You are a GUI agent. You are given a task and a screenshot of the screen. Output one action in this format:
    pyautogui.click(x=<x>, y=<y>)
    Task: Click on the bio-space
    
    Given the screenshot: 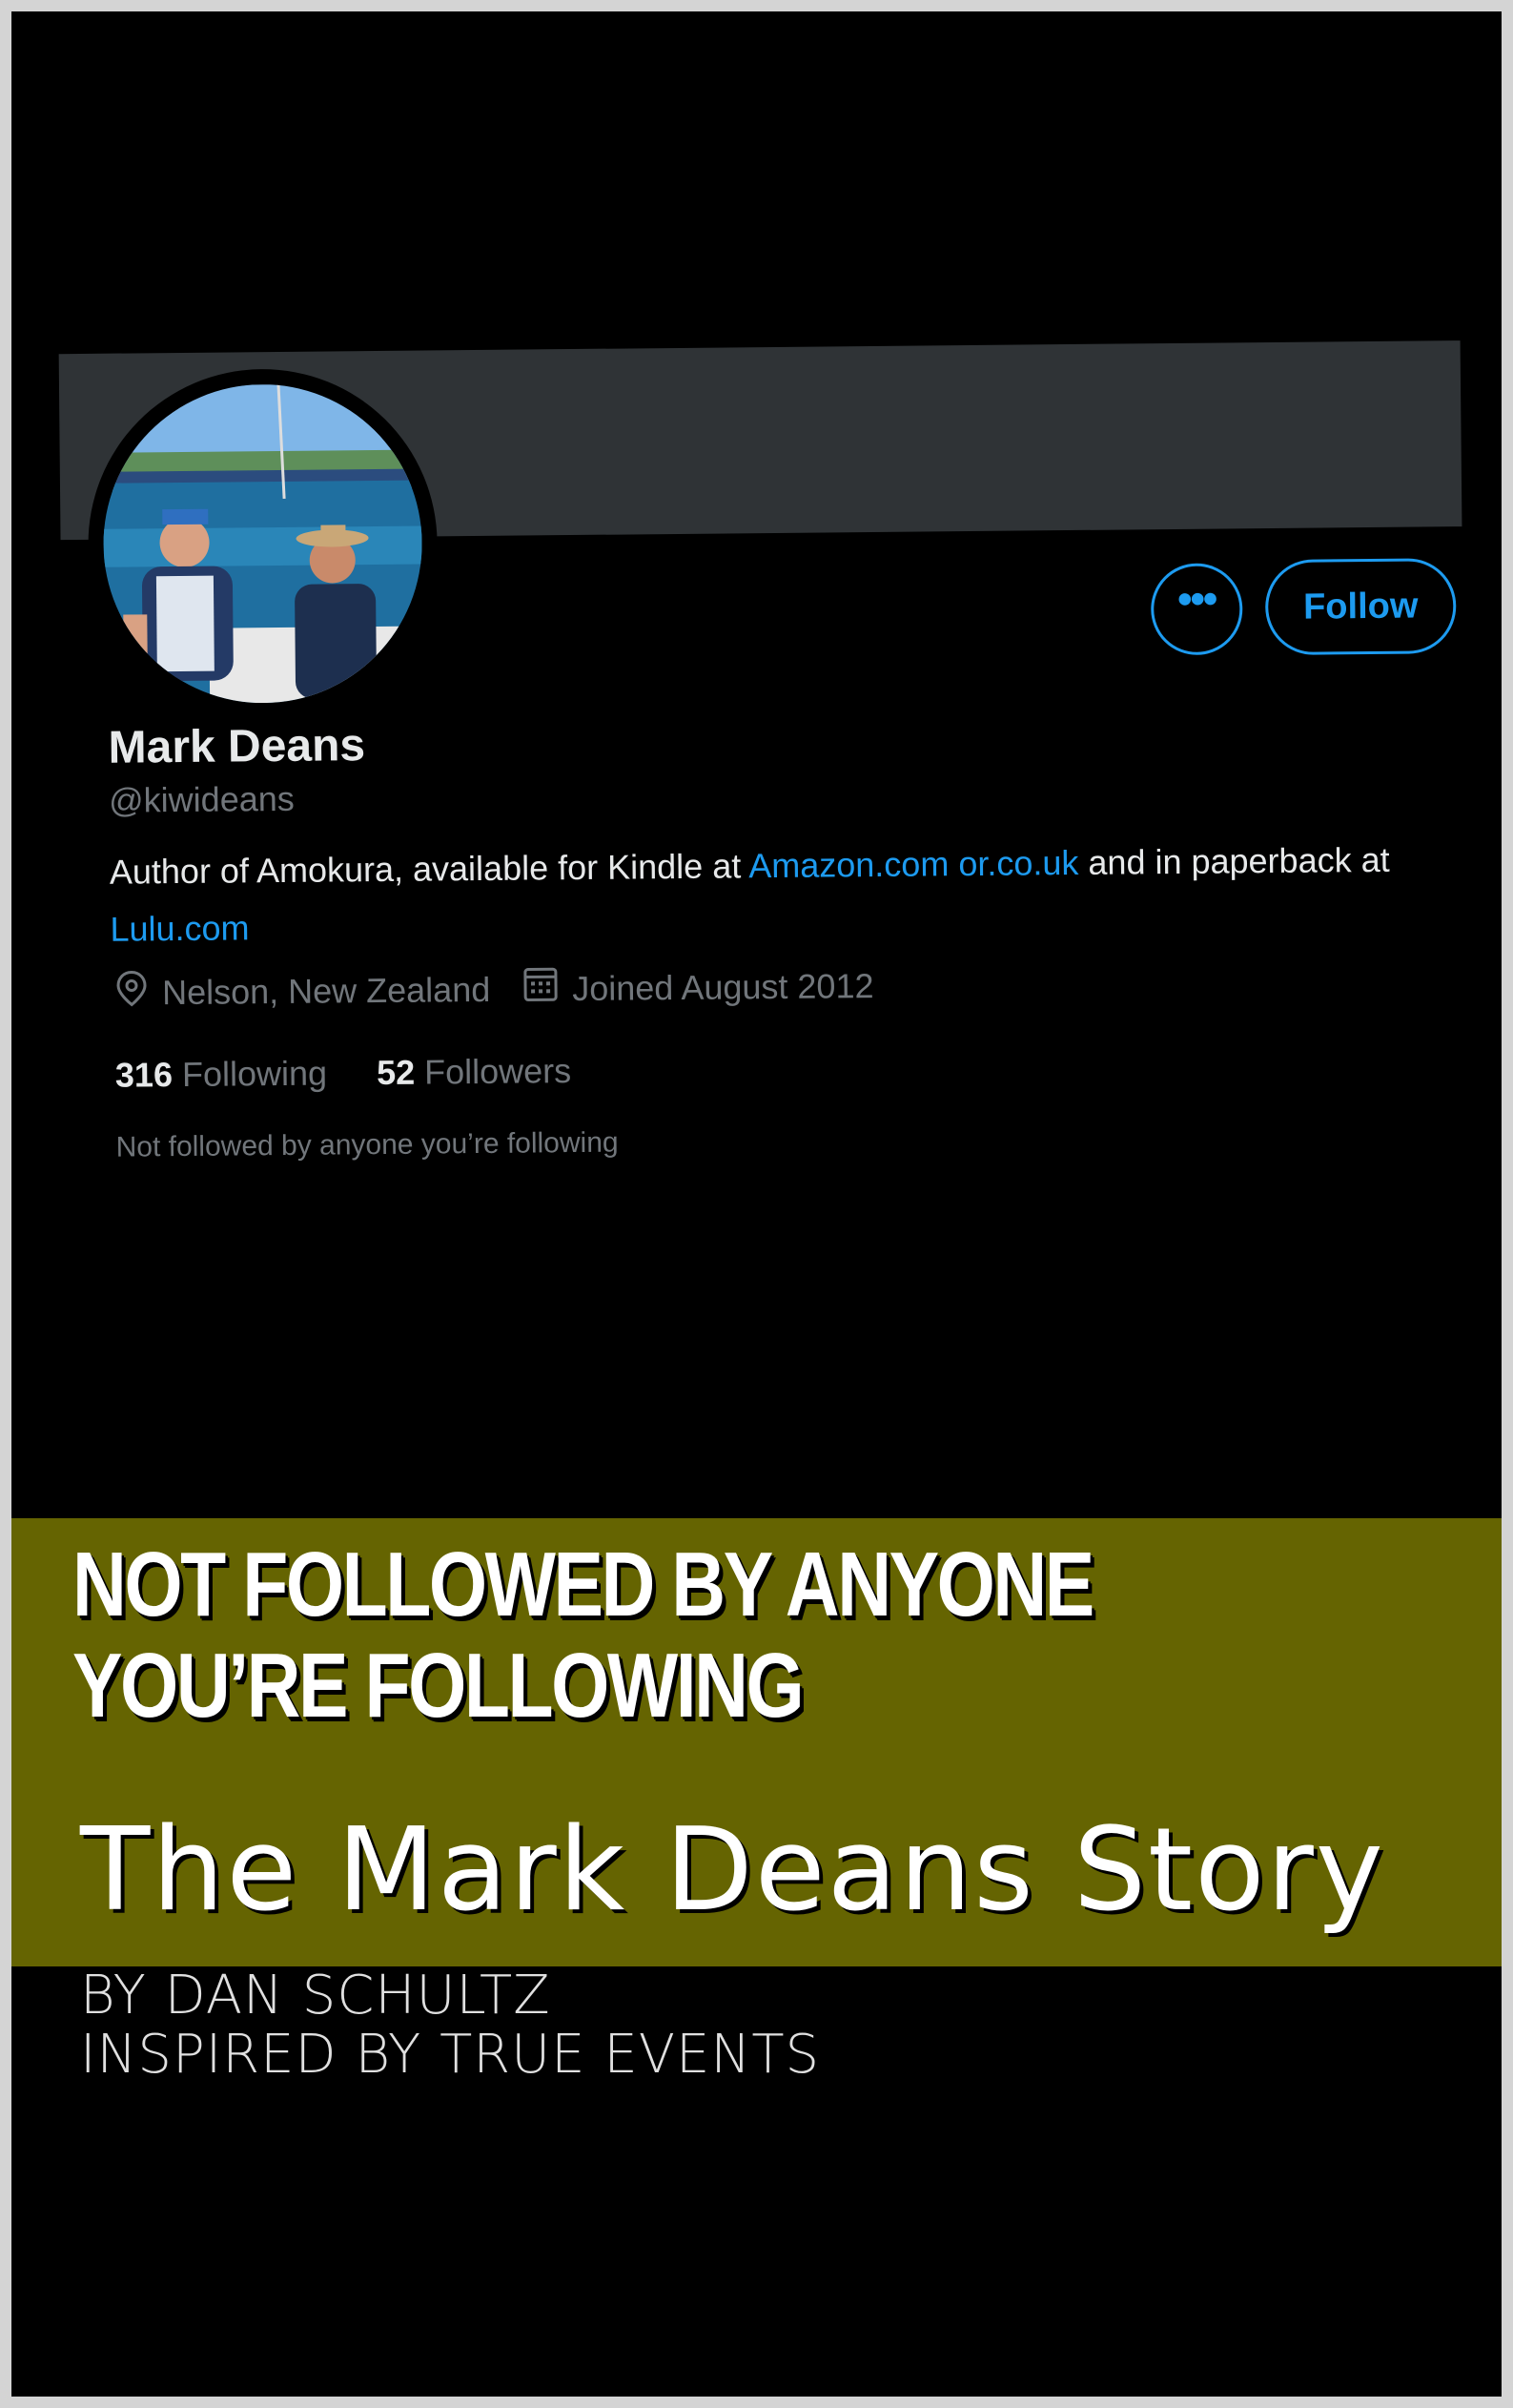 What is the action you would take?
    pyautogui.click(x=953, y=863)
    